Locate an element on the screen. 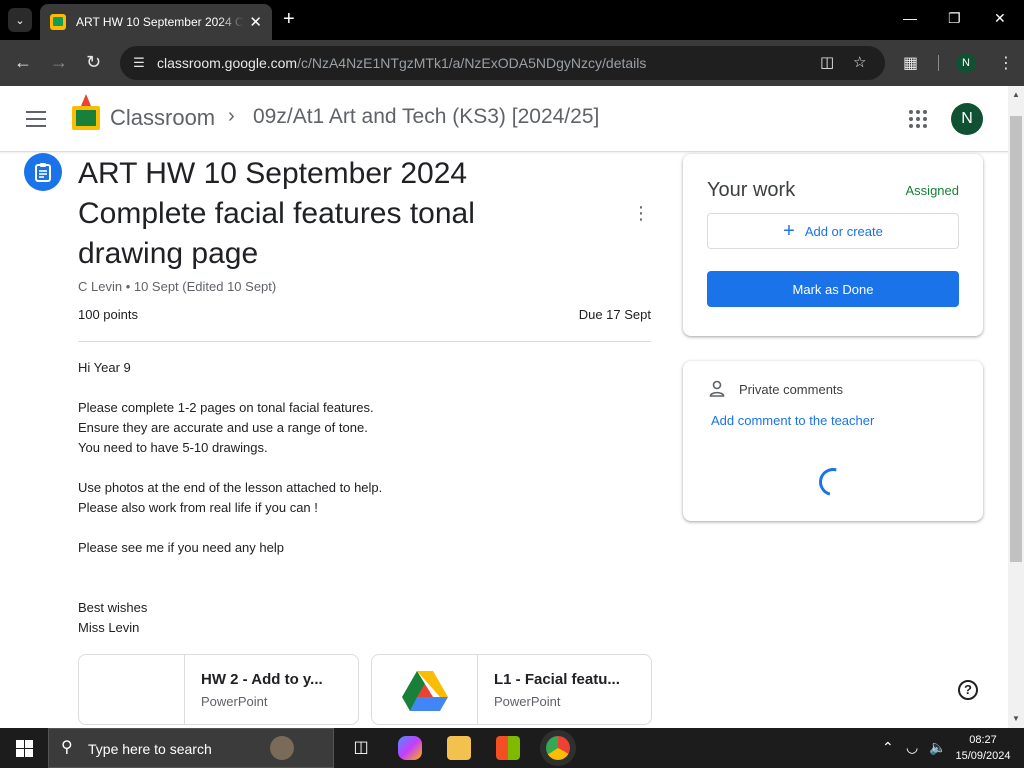 This screenshot has width=1024, height=768. browser-menu-icon: ⋮ is located at coordinates (1006, 63).